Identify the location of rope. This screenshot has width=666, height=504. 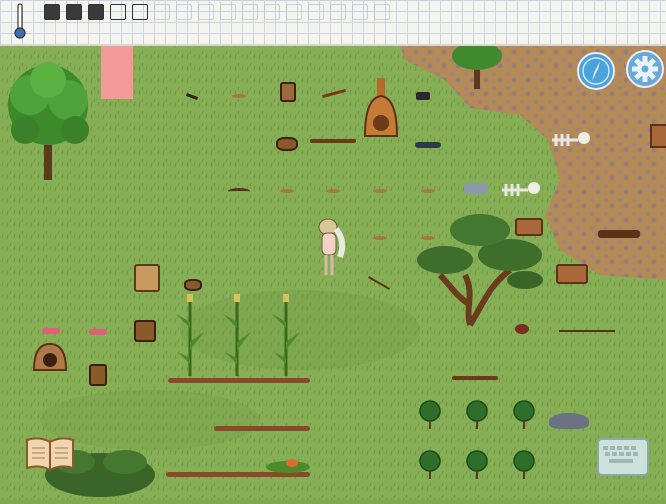
(587, 331).